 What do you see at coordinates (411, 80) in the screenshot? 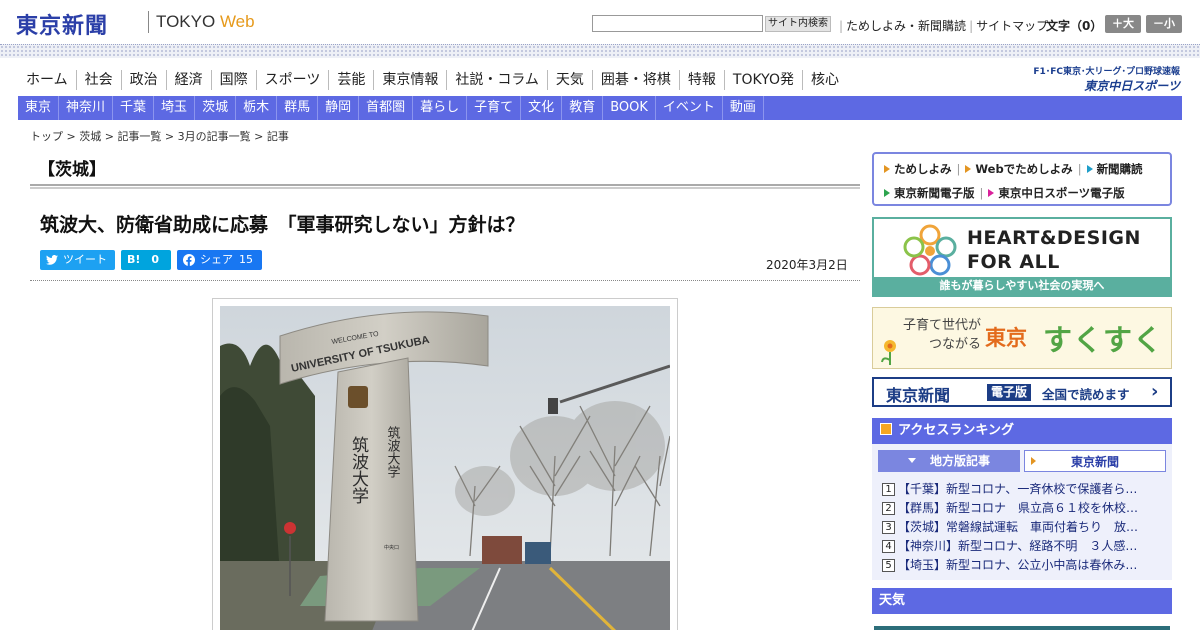
I see `nav-tokyo-info: 東京情報` at bounding box center [411, 80].